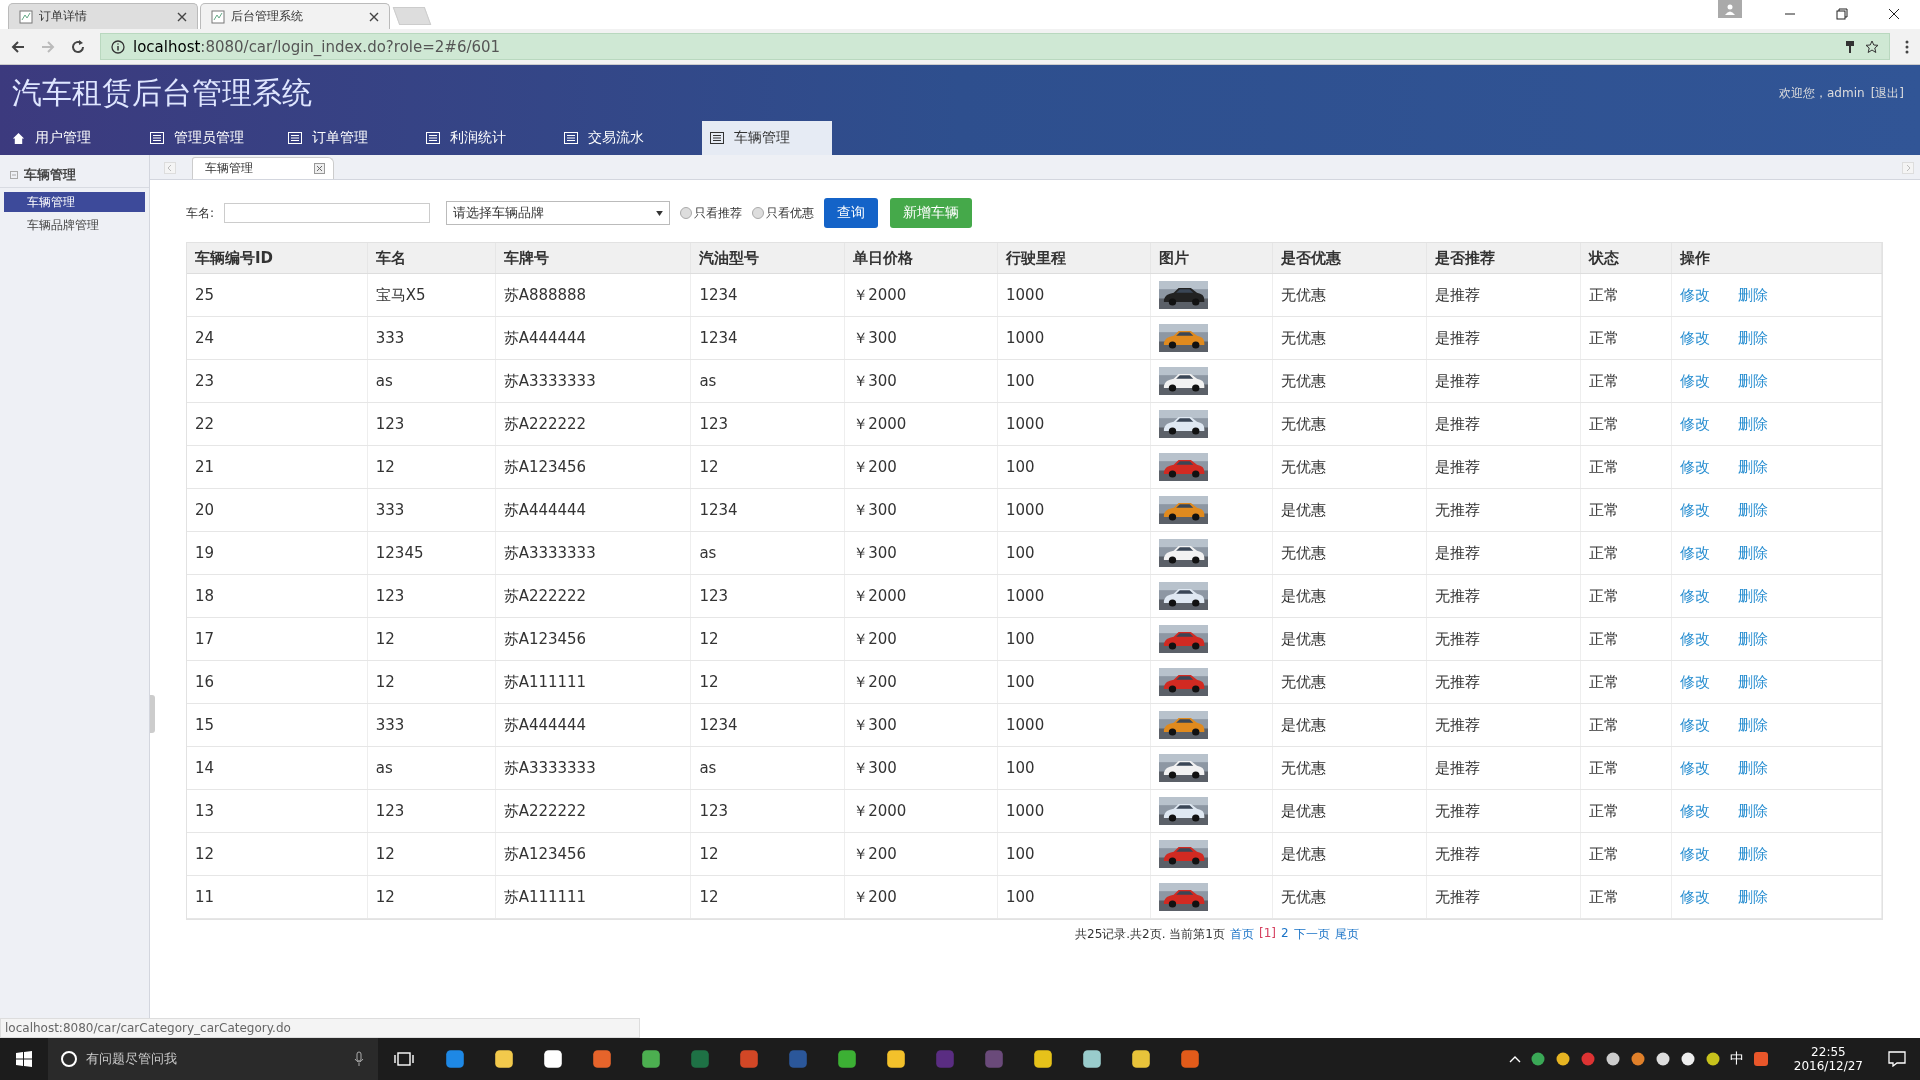 This screenshot has width=1920, height=1080. I want to click on table-cell: 12345, so click(399, 553).